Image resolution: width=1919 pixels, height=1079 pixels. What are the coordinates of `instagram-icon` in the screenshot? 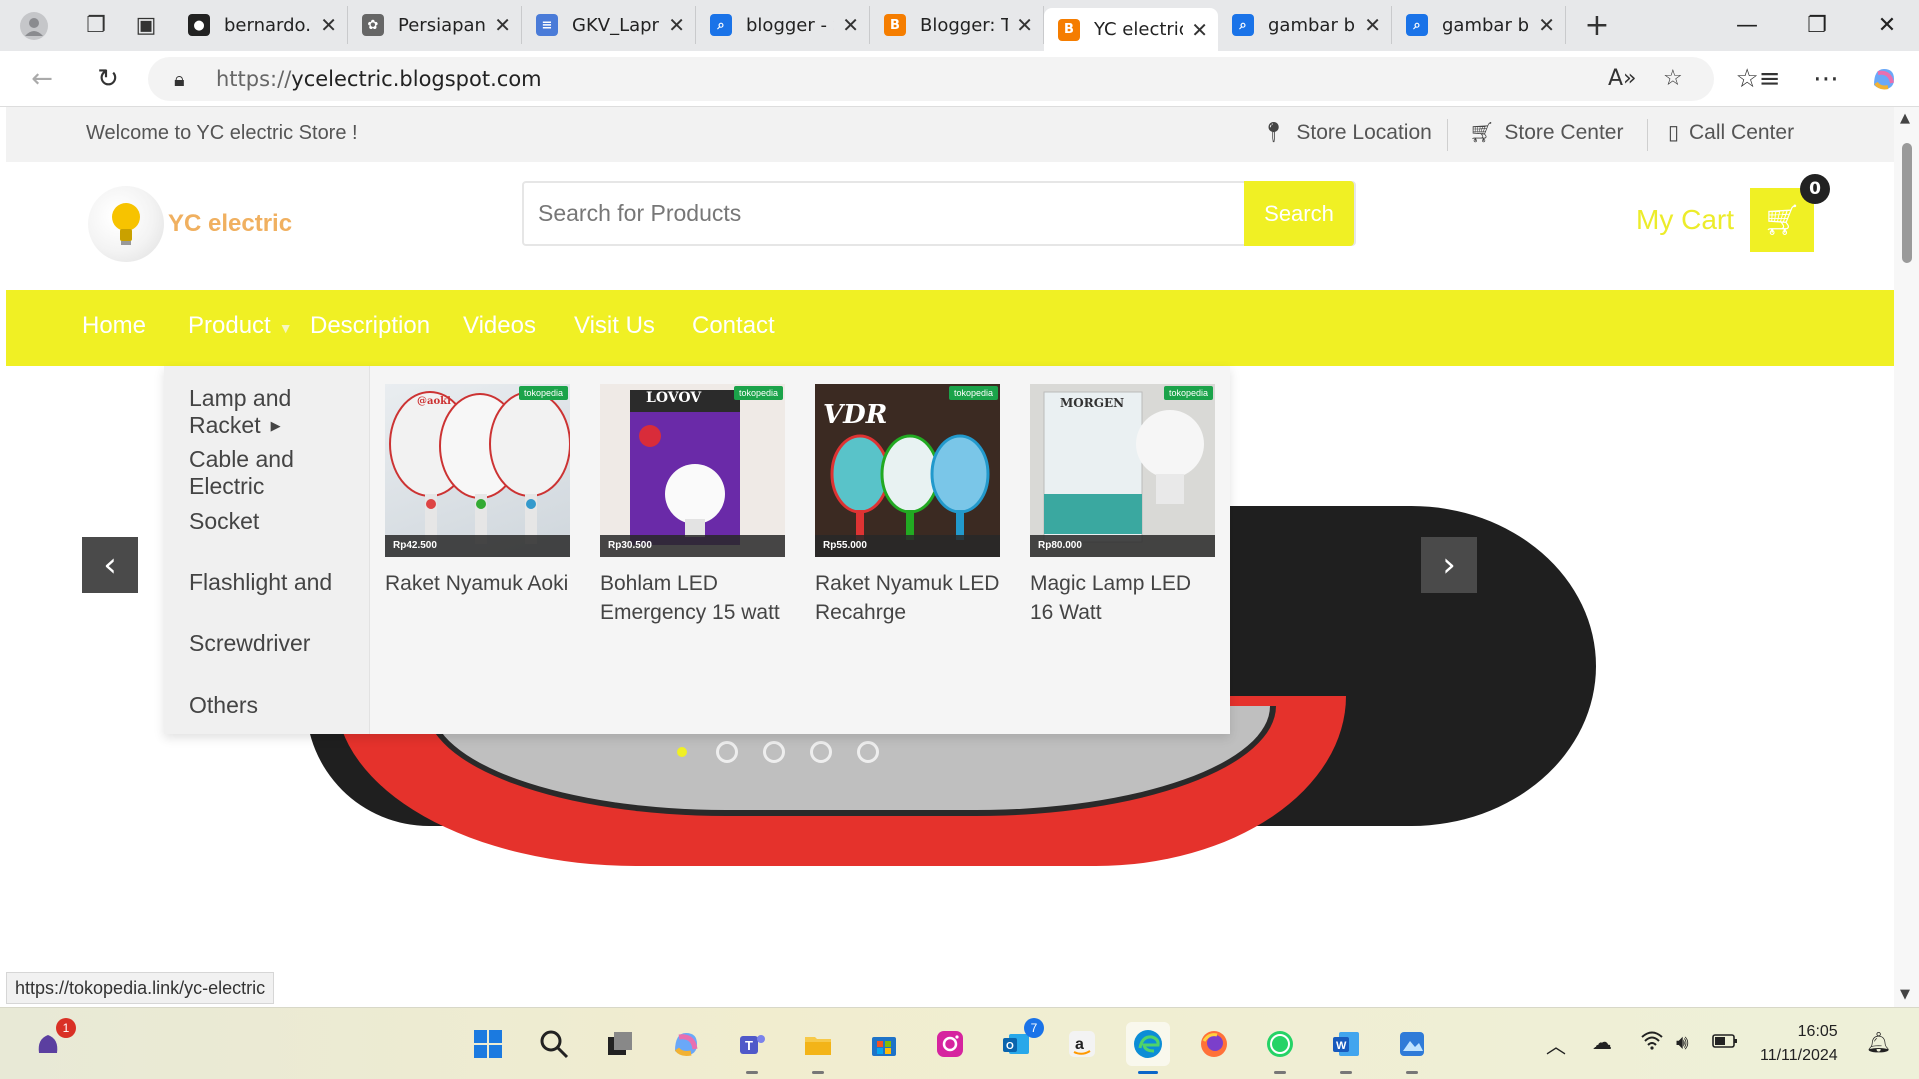 It's located at (950, 1044).